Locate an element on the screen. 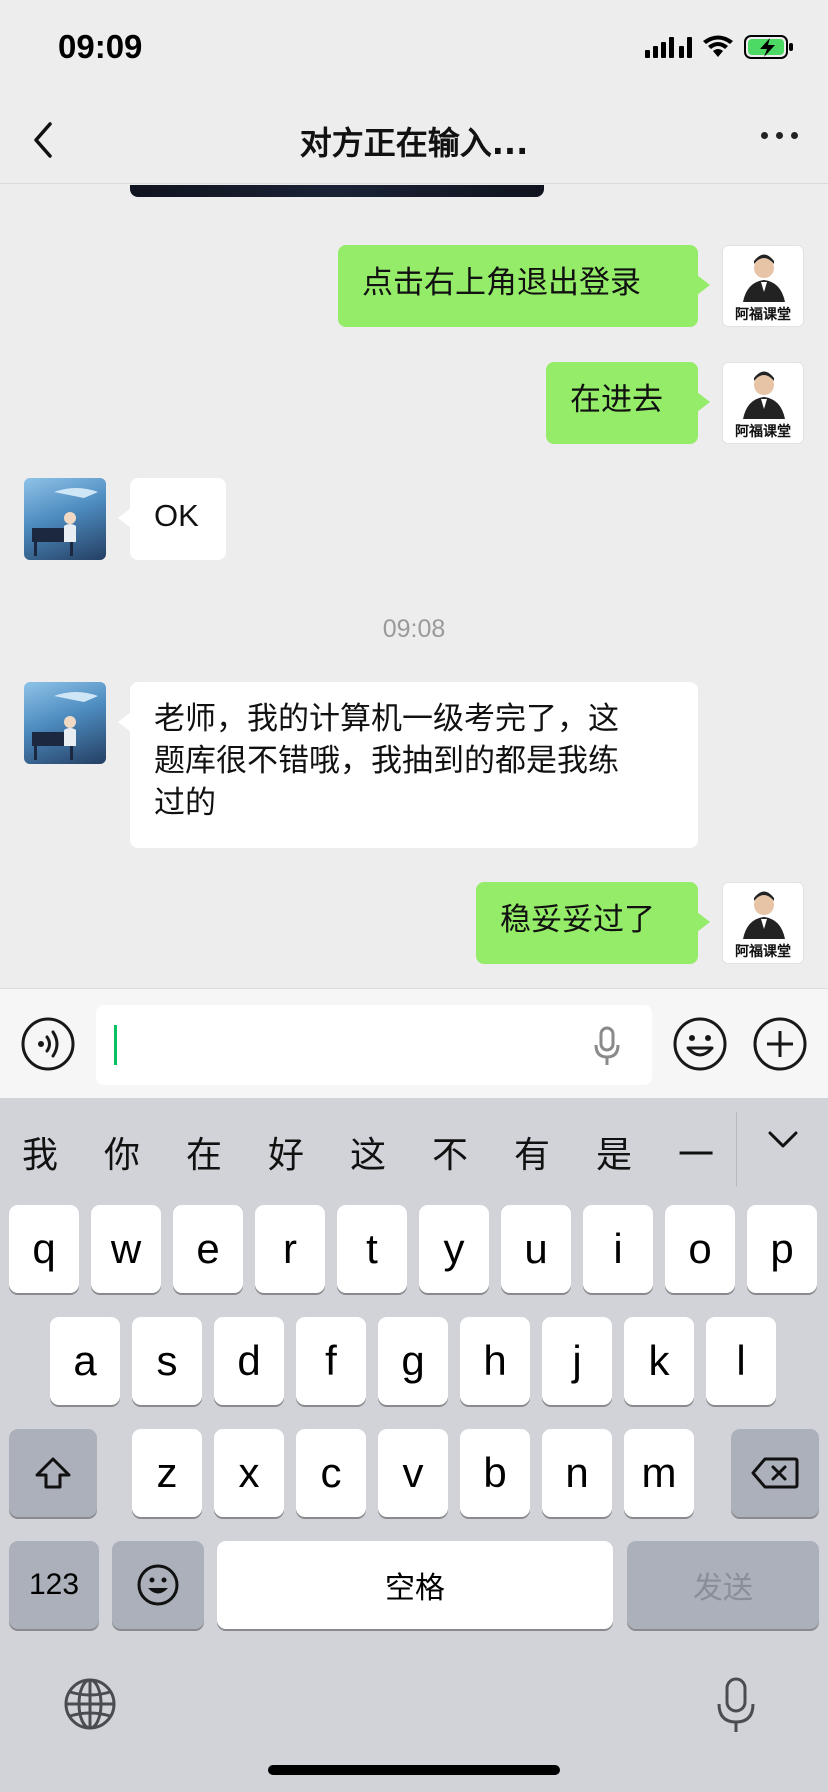 Image resolution: width=828 pixels, height=1792 pixels. message-text-line: 过的 is located at coordinates (185, 803).